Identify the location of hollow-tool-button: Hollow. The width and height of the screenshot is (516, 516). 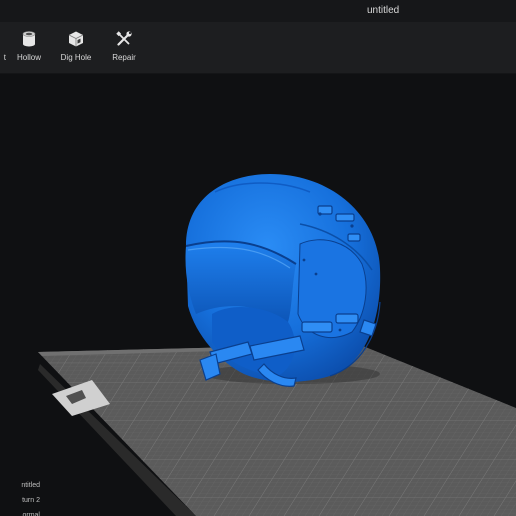
(29, 48).